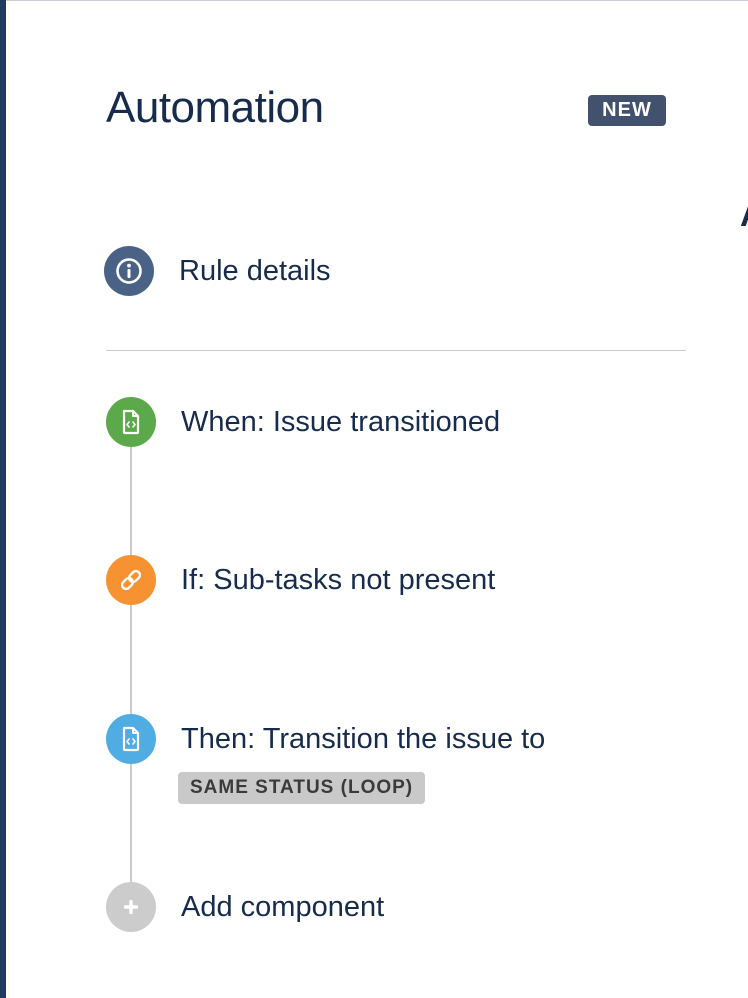 Image resolution: width=748 pixels, height=998 pixels. Describe the element at coordinates (627, 110) in the screenshot. I see `new-badge: NEW` at that location.